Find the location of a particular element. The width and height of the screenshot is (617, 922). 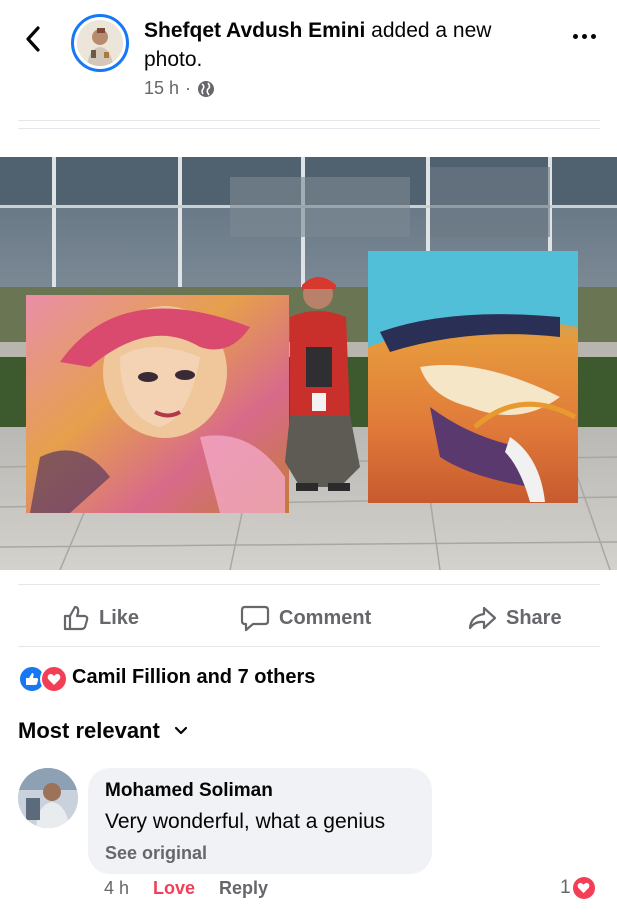

comment-label: Comment is located at coordinates (325, 617).